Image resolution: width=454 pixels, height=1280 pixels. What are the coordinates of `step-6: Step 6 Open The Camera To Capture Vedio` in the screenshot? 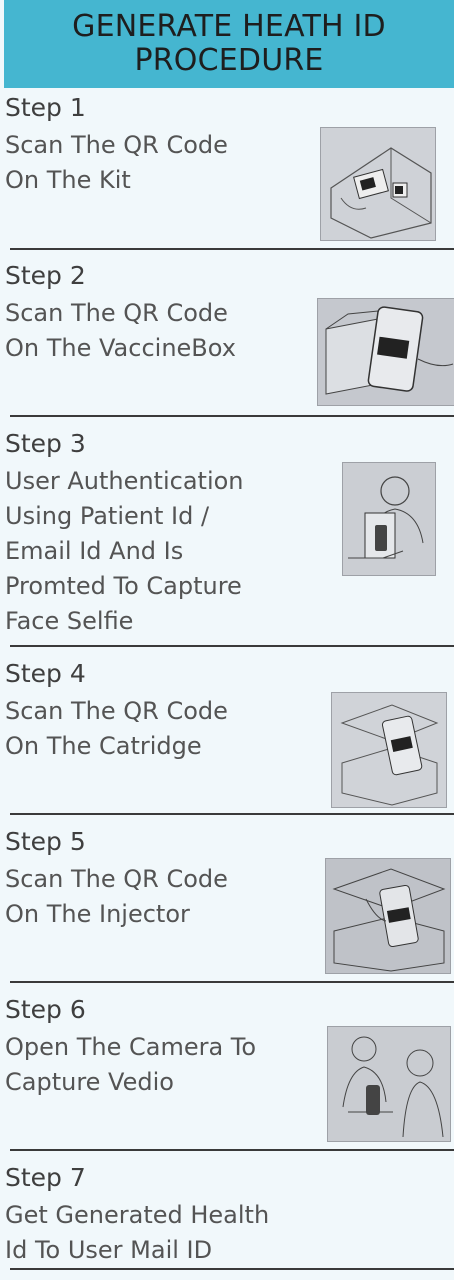 It's located at (227, 1072).